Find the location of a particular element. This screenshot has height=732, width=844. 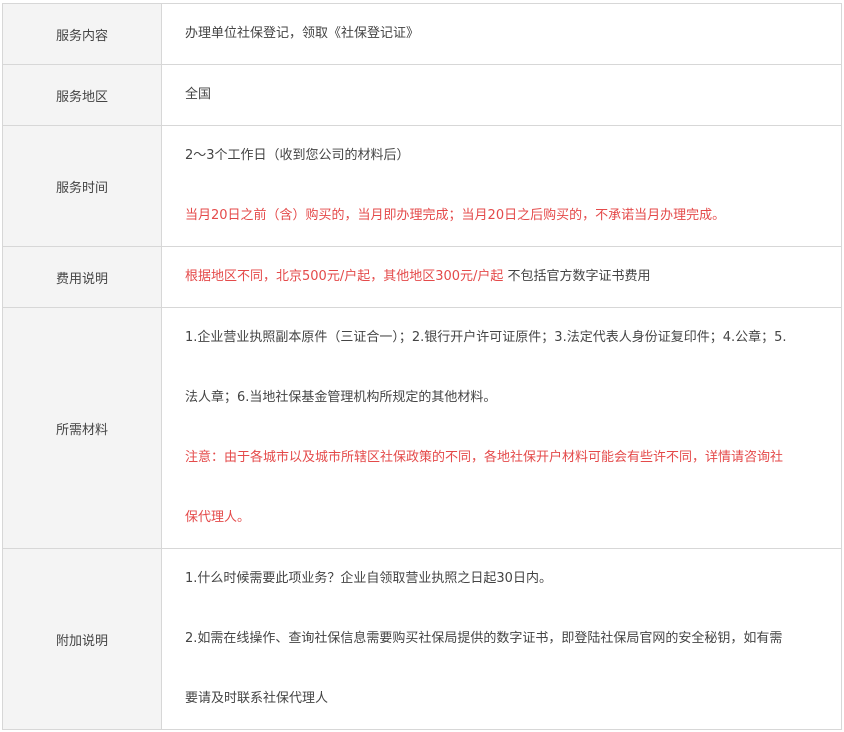

row-label-service-time: 服务时间 is located at coordinates (82, 186).